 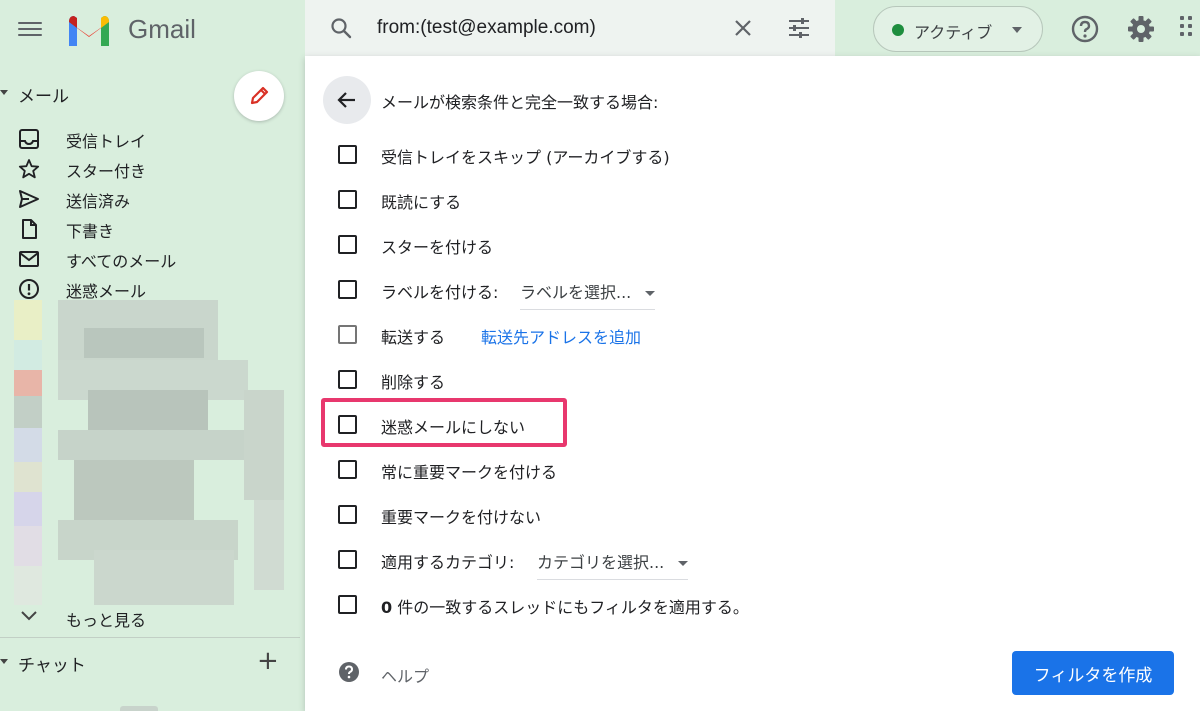 I want to click on mail-section-title: メール, so click(x=43, y=97).